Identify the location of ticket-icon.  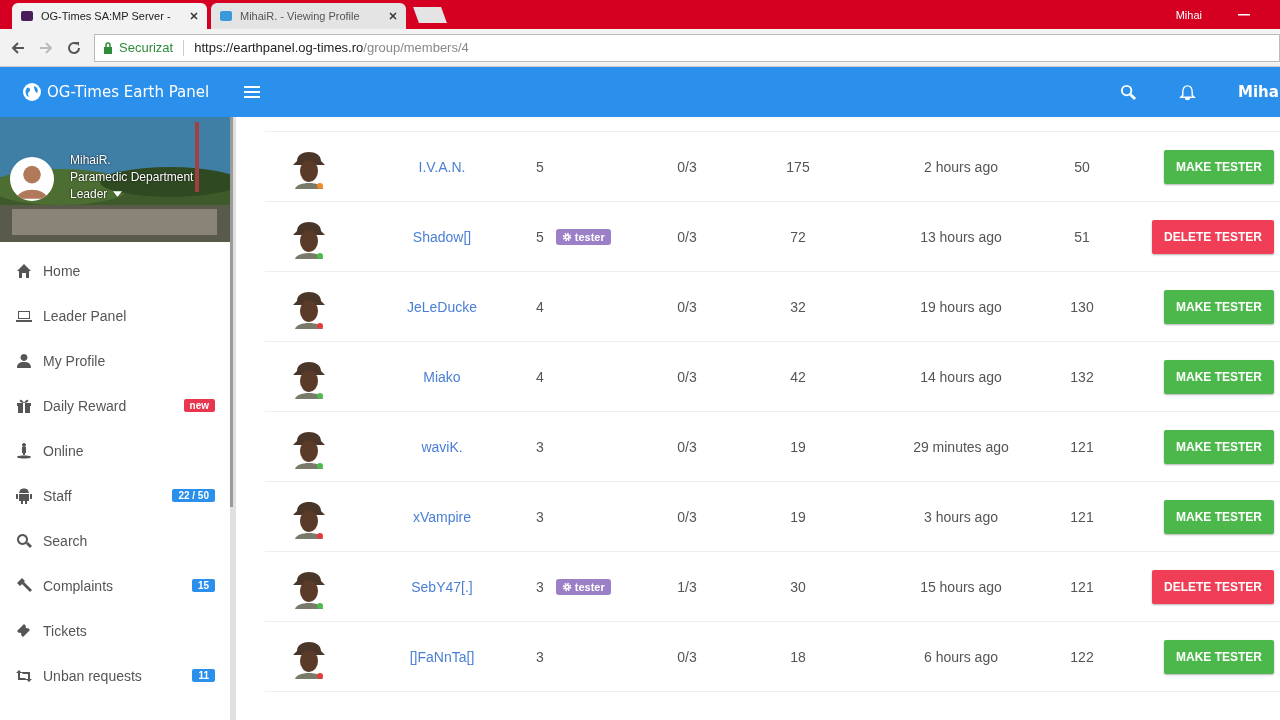
(24, 630).